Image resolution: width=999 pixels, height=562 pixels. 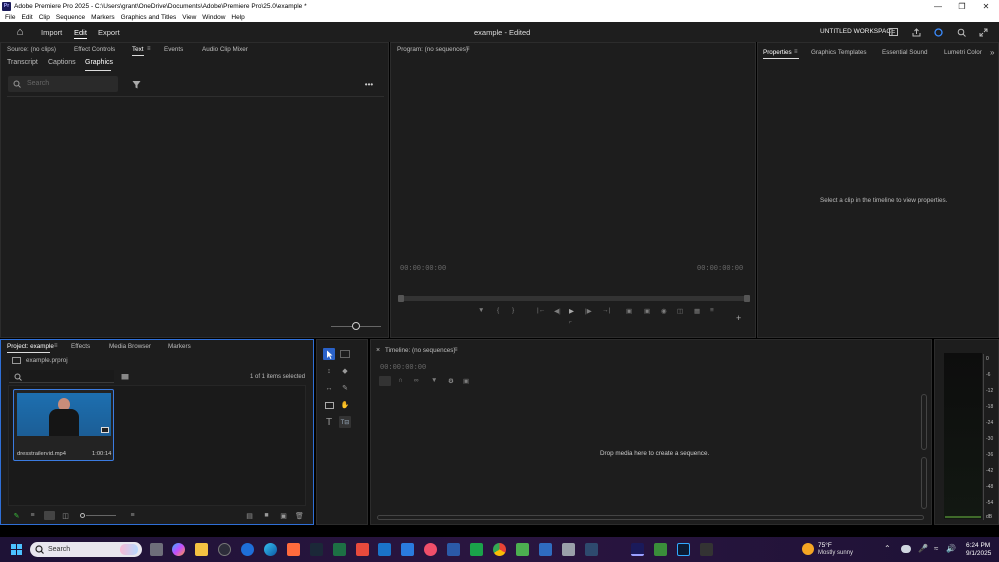 What do you see at coordinates (109, 32) in the screenshot?
I see `export-mode-button: Export` at bounding box center [109, 32].